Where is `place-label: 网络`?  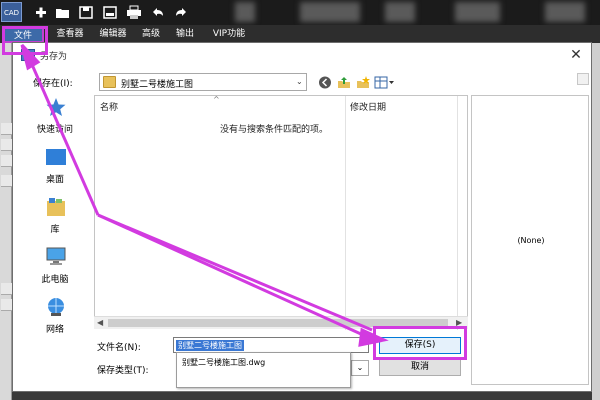
place-label: 网络 is located at coordinates (54, 330).